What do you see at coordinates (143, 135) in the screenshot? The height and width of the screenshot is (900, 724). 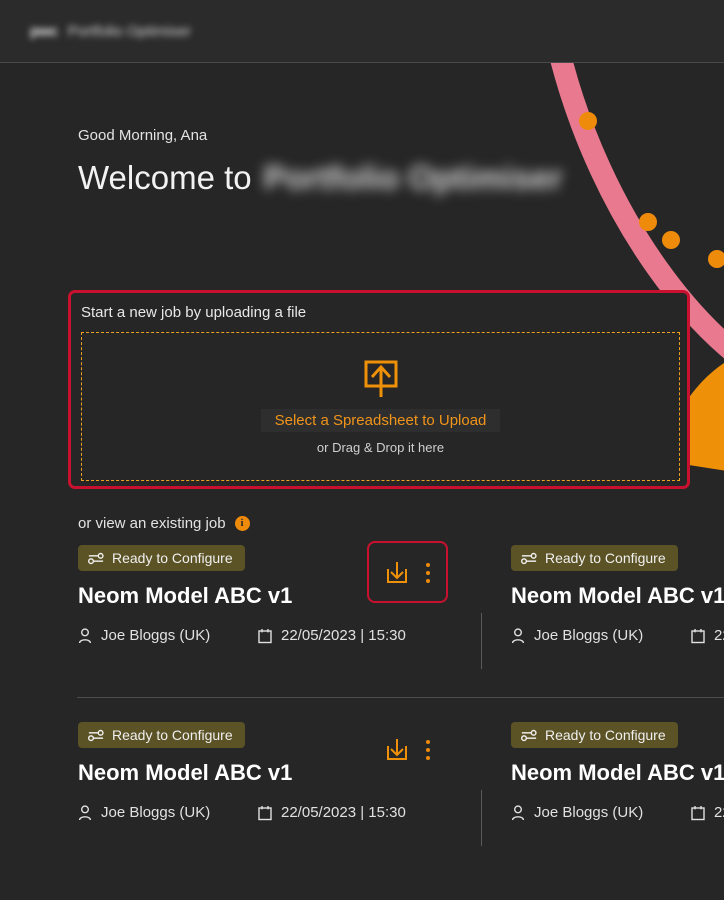 I see `greeting-text: Good Morning, Ana` at bounding box center [143, 135].